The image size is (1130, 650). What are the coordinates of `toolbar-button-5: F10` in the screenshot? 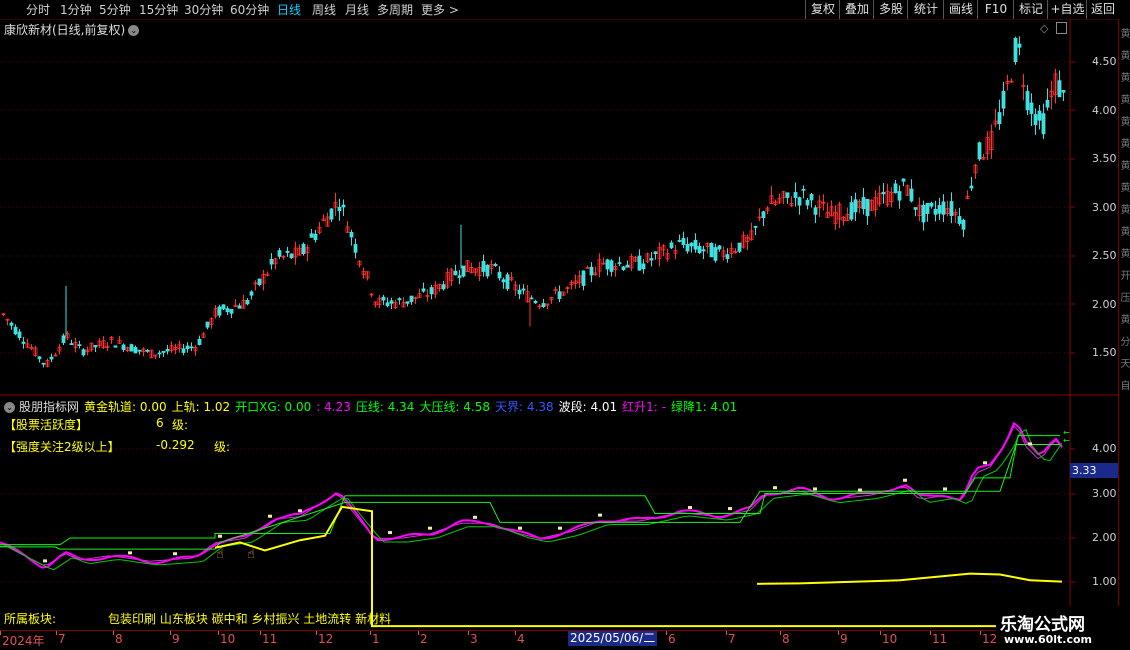 It's located at (995, 9).